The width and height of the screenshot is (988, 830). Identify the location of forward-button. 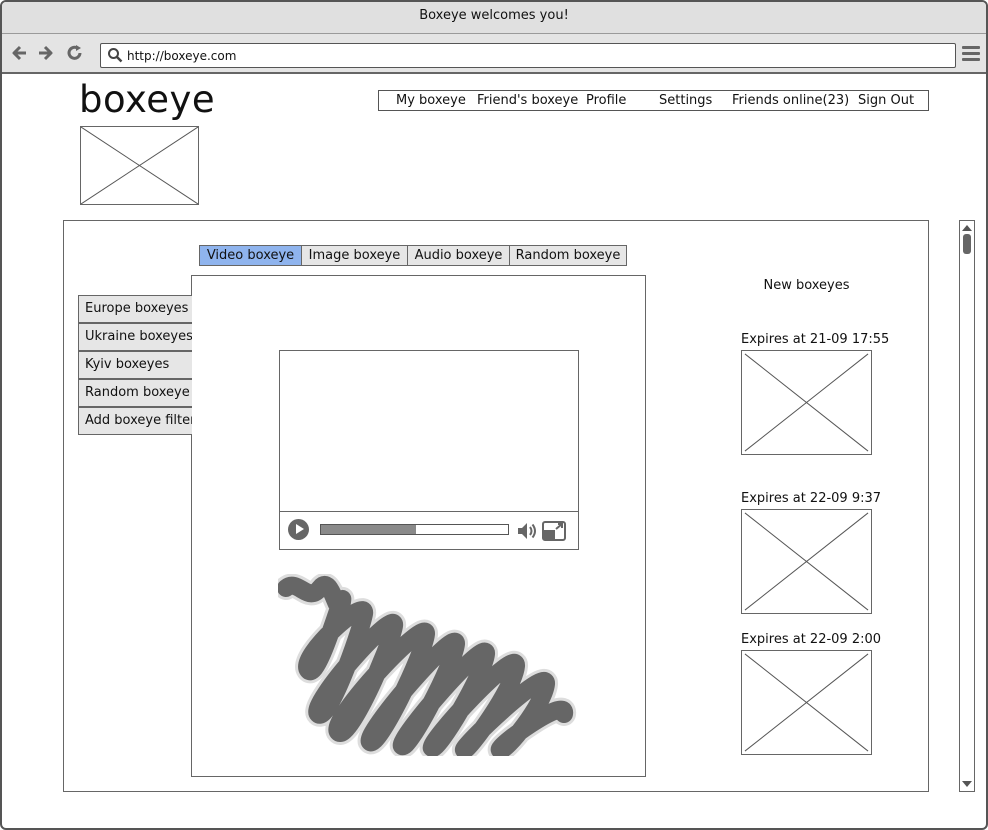
(45, 53).